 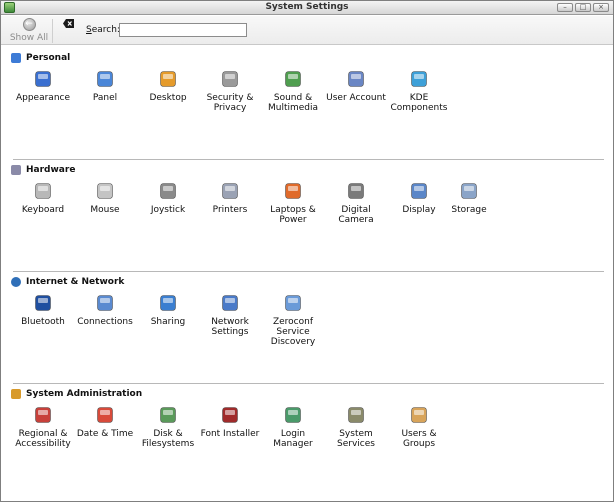 I want to click on settings-item: Zeroconf Service Discovery, so click(x=293, y=320).